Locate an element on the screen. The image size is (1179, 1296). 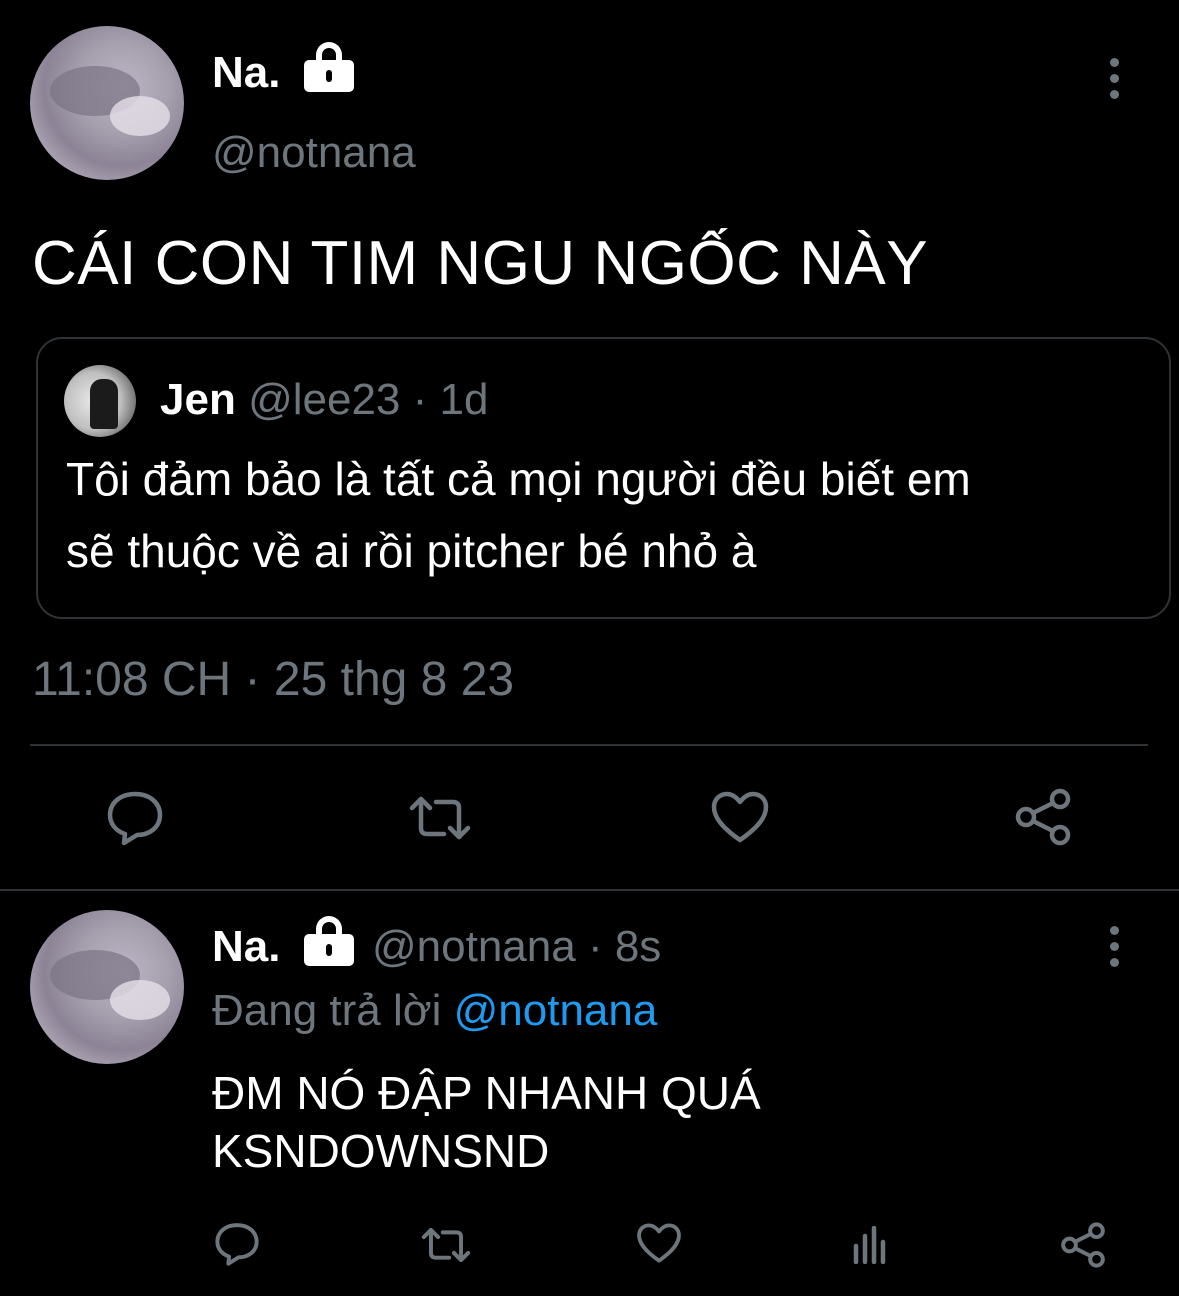
replying-to: Đang trả lời @notnana is located at coordinates (434, 1011).